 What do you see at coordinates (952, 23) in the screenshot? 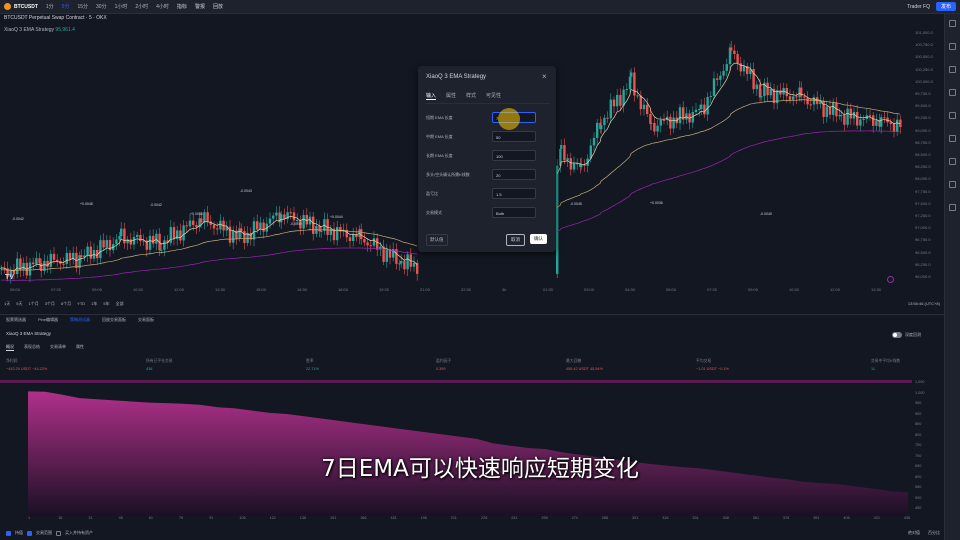
I see `watchlist-icon` at bounding box center [952, 23].